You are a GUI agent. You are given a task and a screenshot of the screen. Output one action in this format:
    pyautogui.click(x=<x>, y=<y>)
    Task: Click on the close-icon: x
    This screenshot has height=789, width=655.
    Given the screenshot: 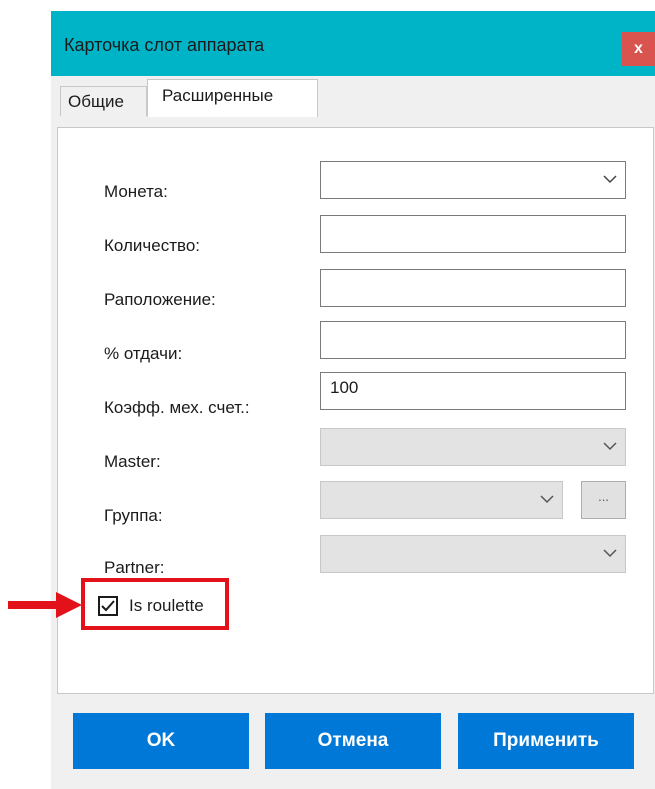 What is the action you would take?
    pyautogui.click(x=638, y=48)
    